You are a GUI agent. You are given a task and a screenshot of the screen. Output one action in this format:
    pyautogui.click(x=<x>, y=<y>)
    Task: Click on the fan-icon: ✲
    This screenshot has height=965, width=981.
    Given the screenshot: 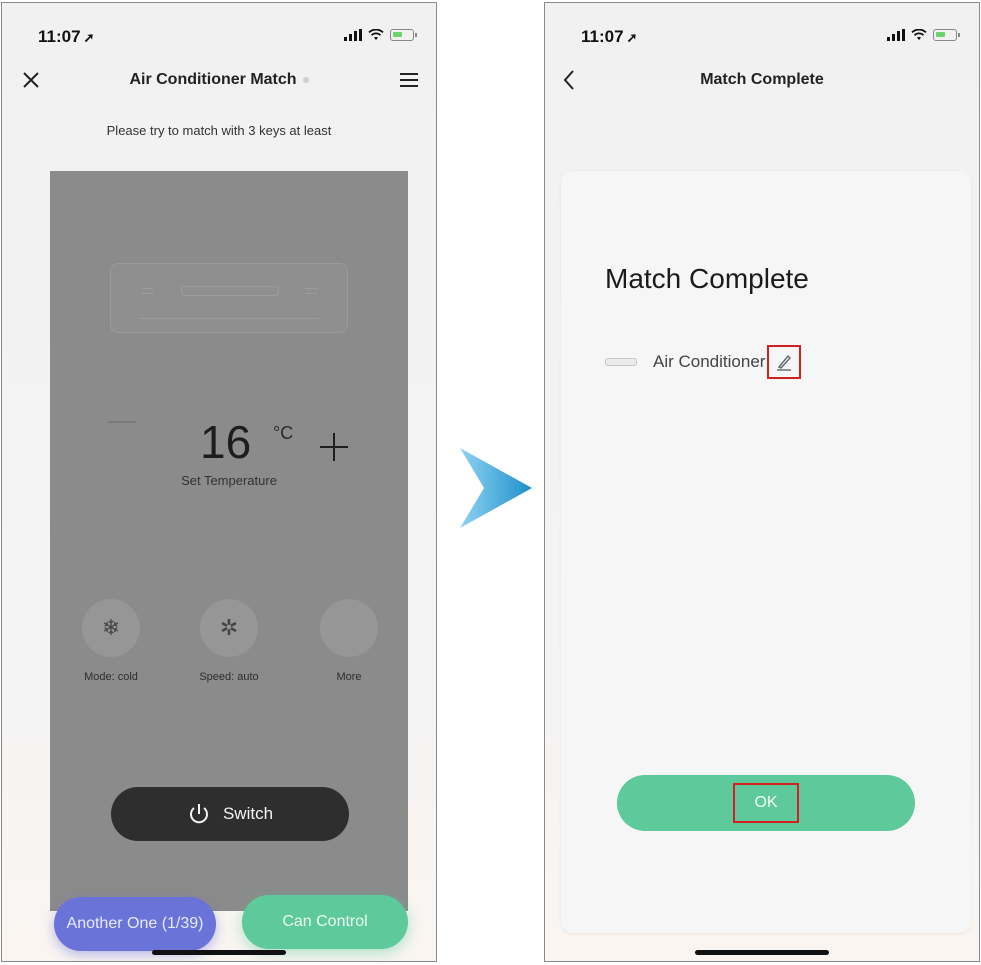 What is the action you would take?
    pyautogui.click(x=229, y=627)
    